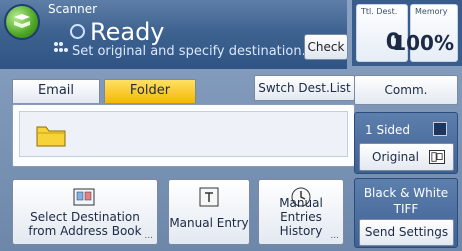 This screenshot has height=251, width=462. What do you see at coordinates (209, 212) in the screenshot?
I see `manual-entry-button: Manual Entry` at bounding box center [209, 212].